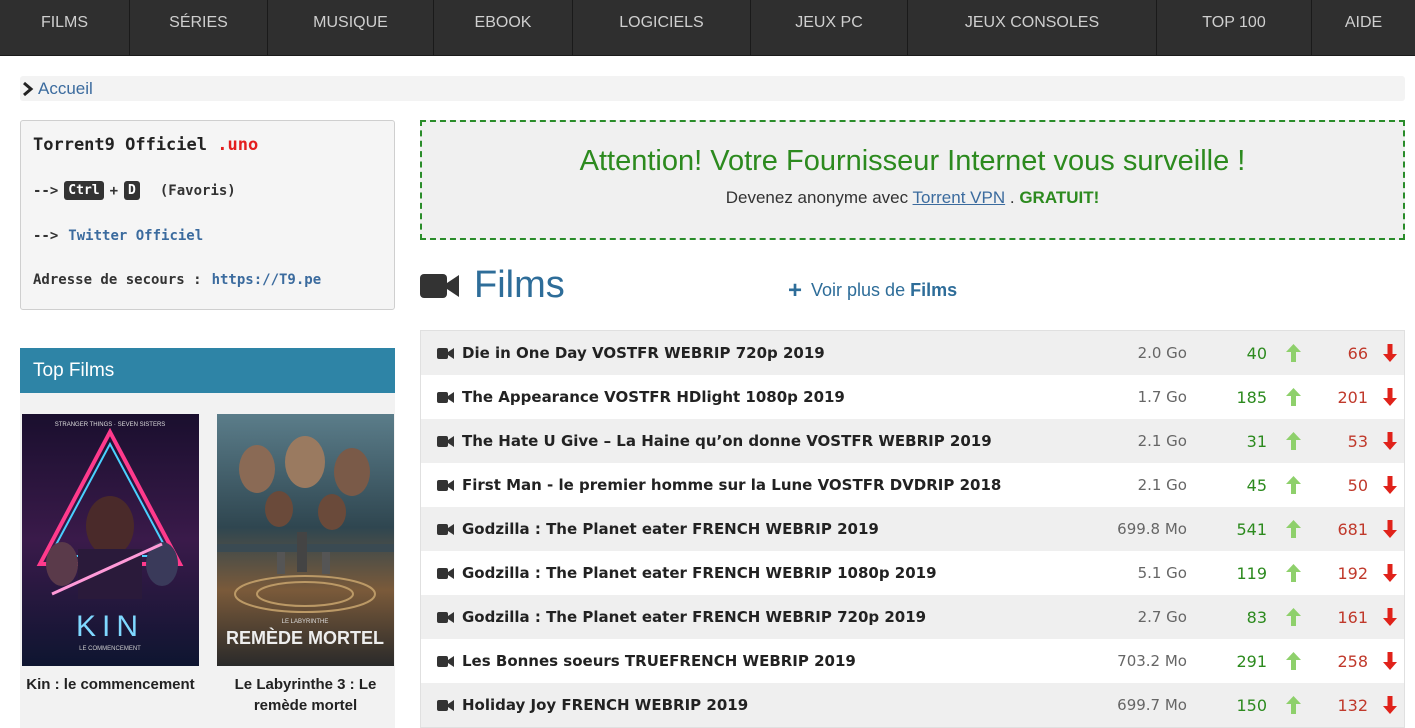  I want to click on torrent-seeders: 119, so click(1251, 573).